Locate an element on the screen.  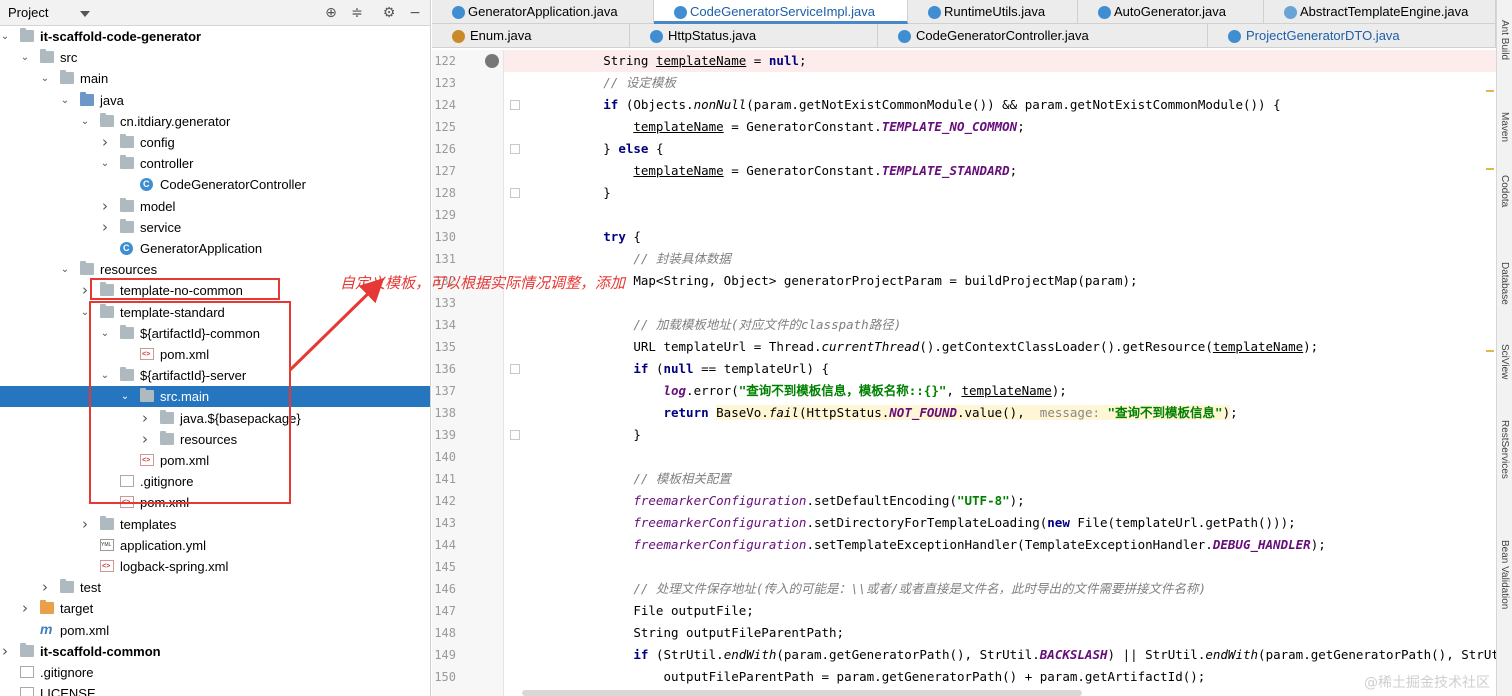
tree-item: ⌄ controller is located at coordinates (215, 163).